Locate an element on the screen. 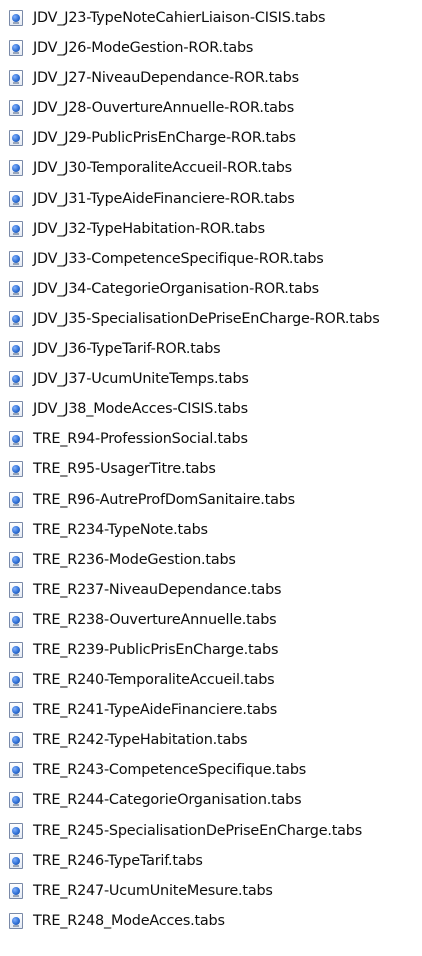 This screenshot has width=422, height=956. file-name: TRE_R94-ProfessionSocial.tabs is located at coordinates (140, 439).